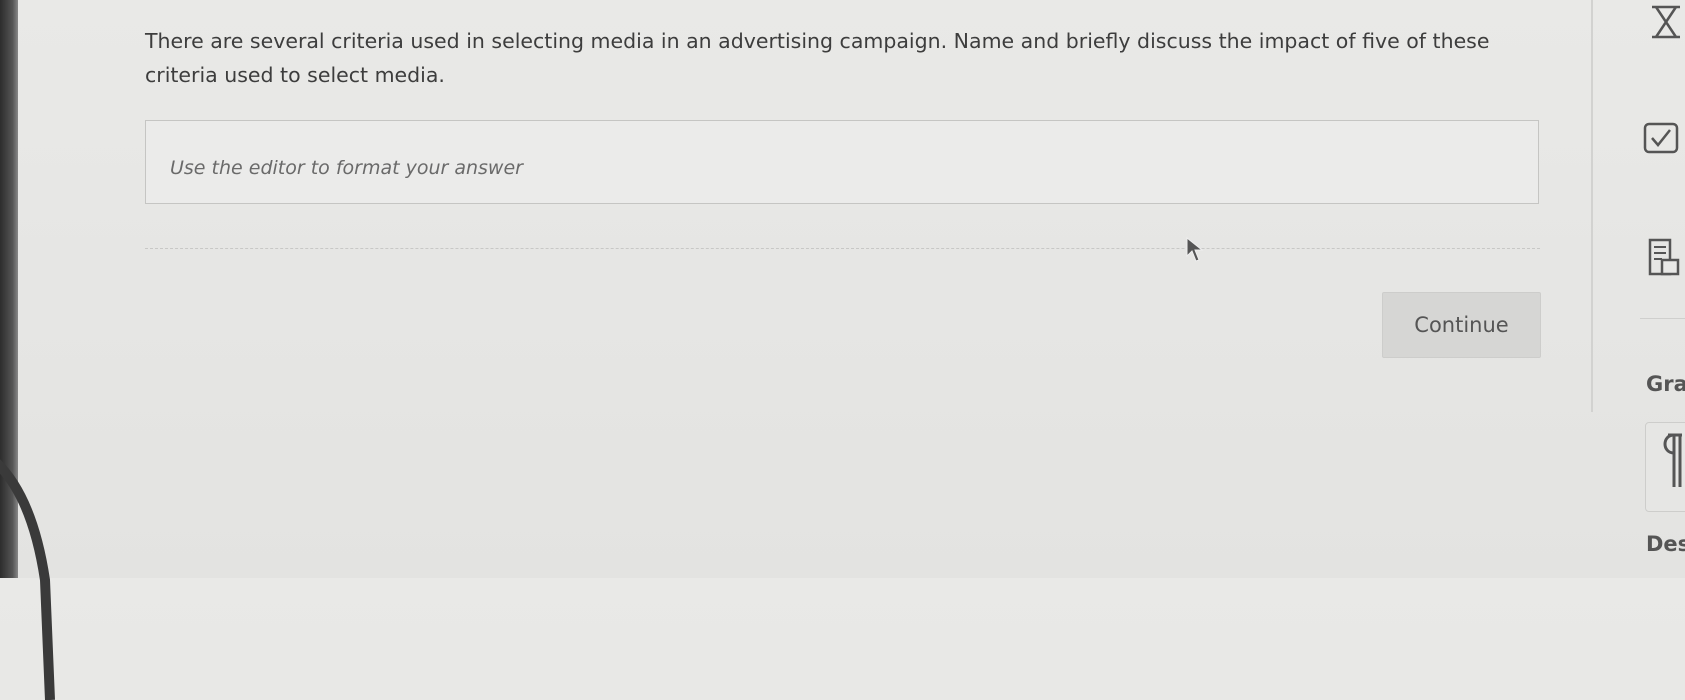 This screenshot has height=700, width=1685. What do you see at coordinates (1461, 325) in the screenshot?
I see `continue-button: Continue` at bounding box center [1461, 325].